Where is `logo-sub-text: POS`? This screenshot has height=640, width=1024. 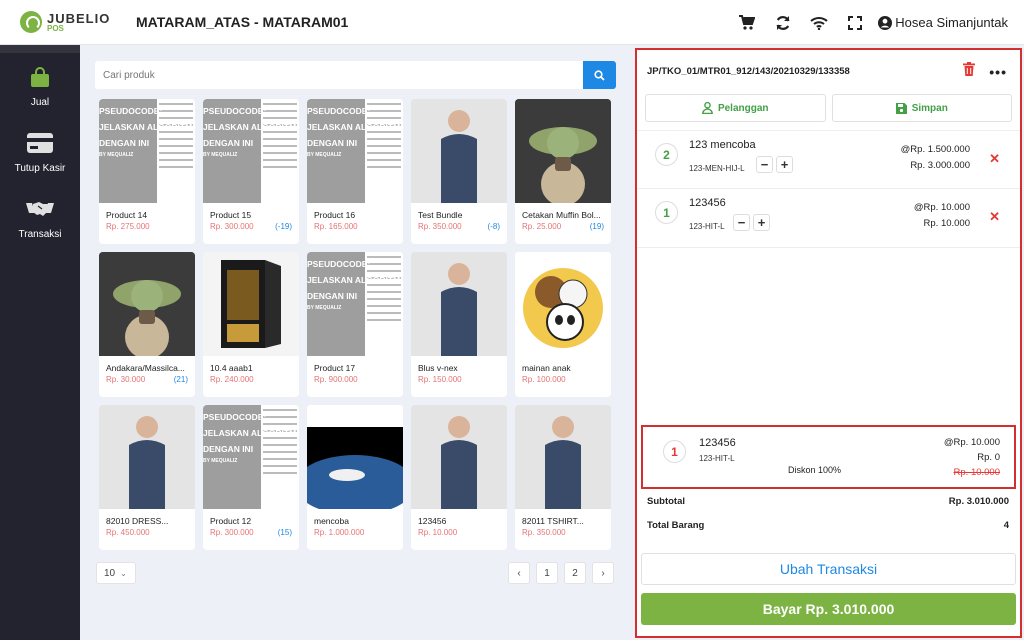 logo-sub-text: POS is located at coordinates (55, 28).